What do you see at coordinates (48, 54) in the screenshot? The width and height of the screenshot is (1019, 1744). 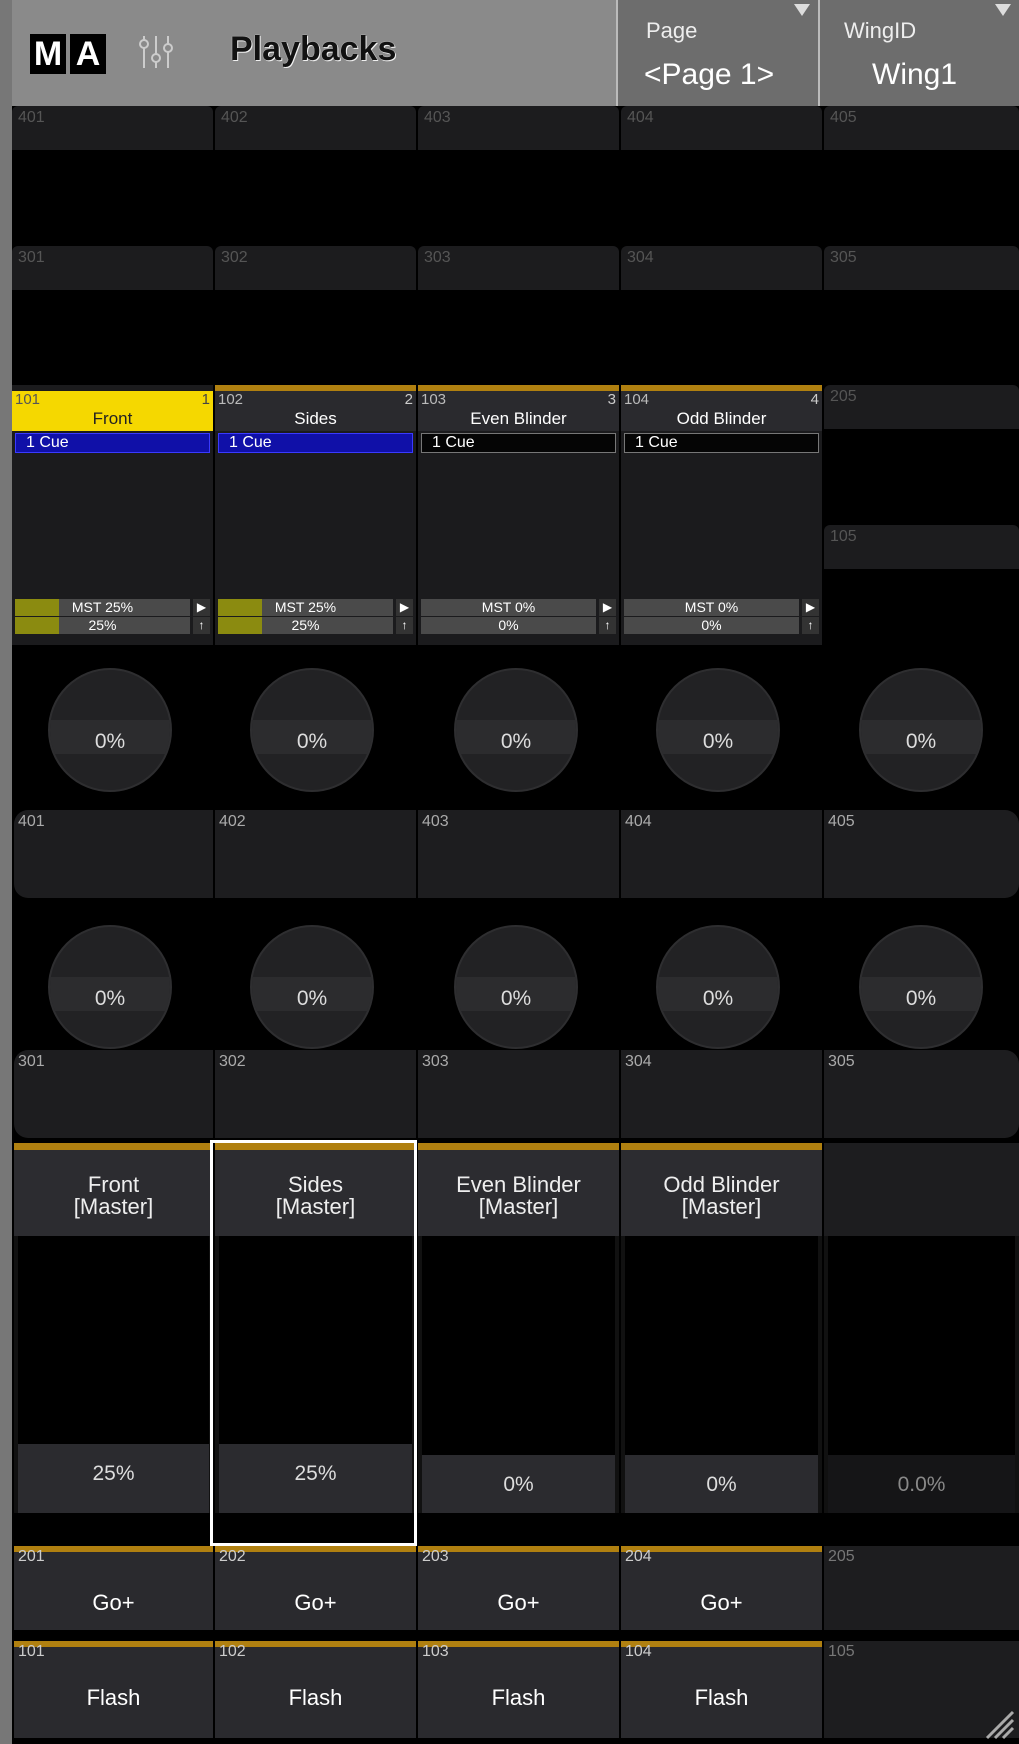 I see `logo-letter-m: M` at bounding box center [48, 54].